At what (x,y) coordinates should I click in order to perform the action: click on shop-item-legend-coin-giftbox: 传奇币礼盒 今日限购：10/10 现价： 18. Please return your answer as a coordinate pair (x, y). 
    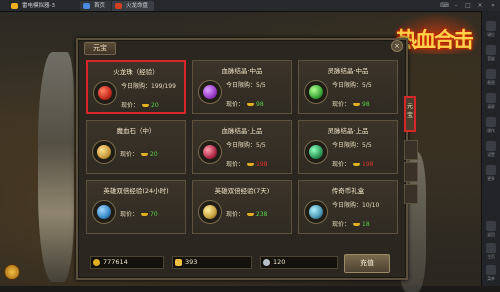
    Looking at the image, I should click on (348, 207).